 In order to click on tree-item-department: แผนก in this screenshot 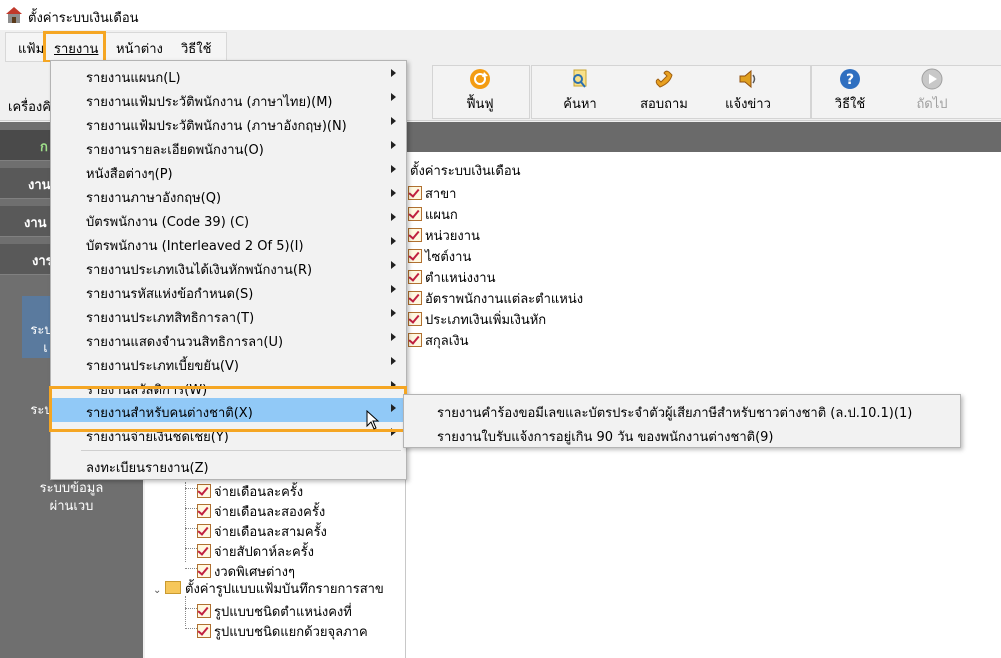, I will do `click(433, 214)`.